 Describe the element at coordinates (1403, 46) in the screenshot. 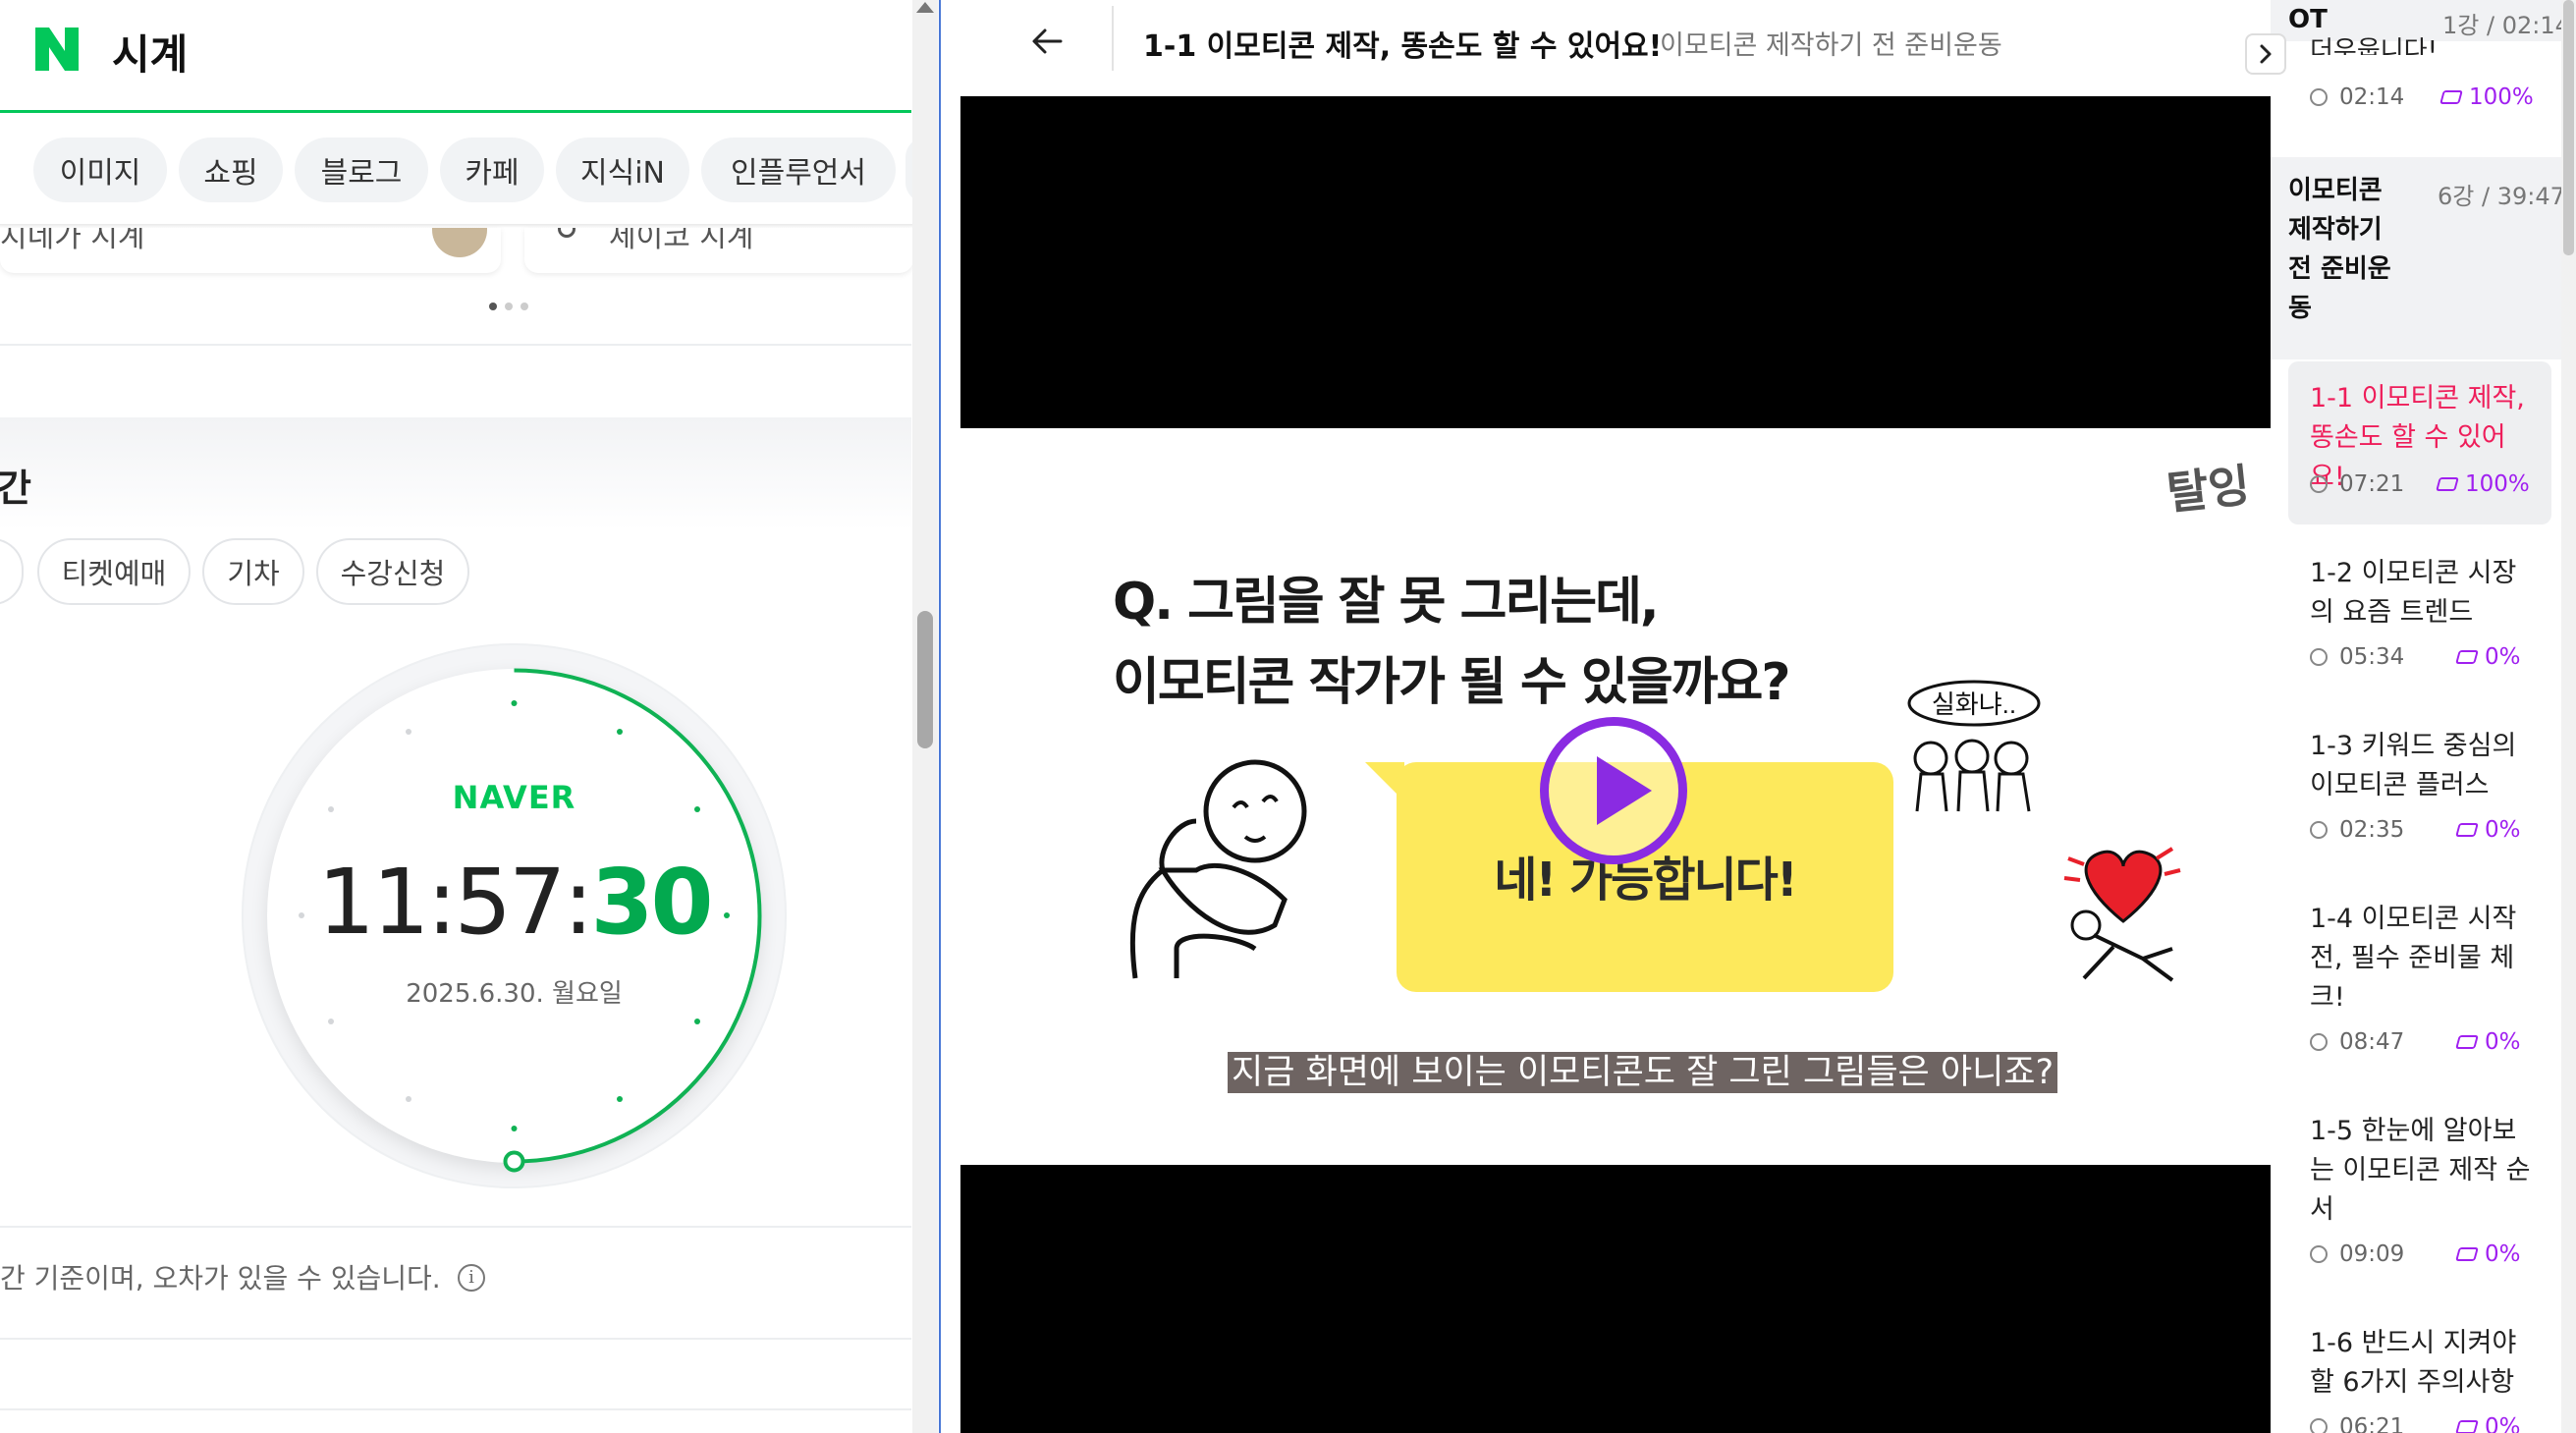

I see `lesson-title: 1-1 이모티콘 제작, 똥손도 할 수 있어요!` at that location.